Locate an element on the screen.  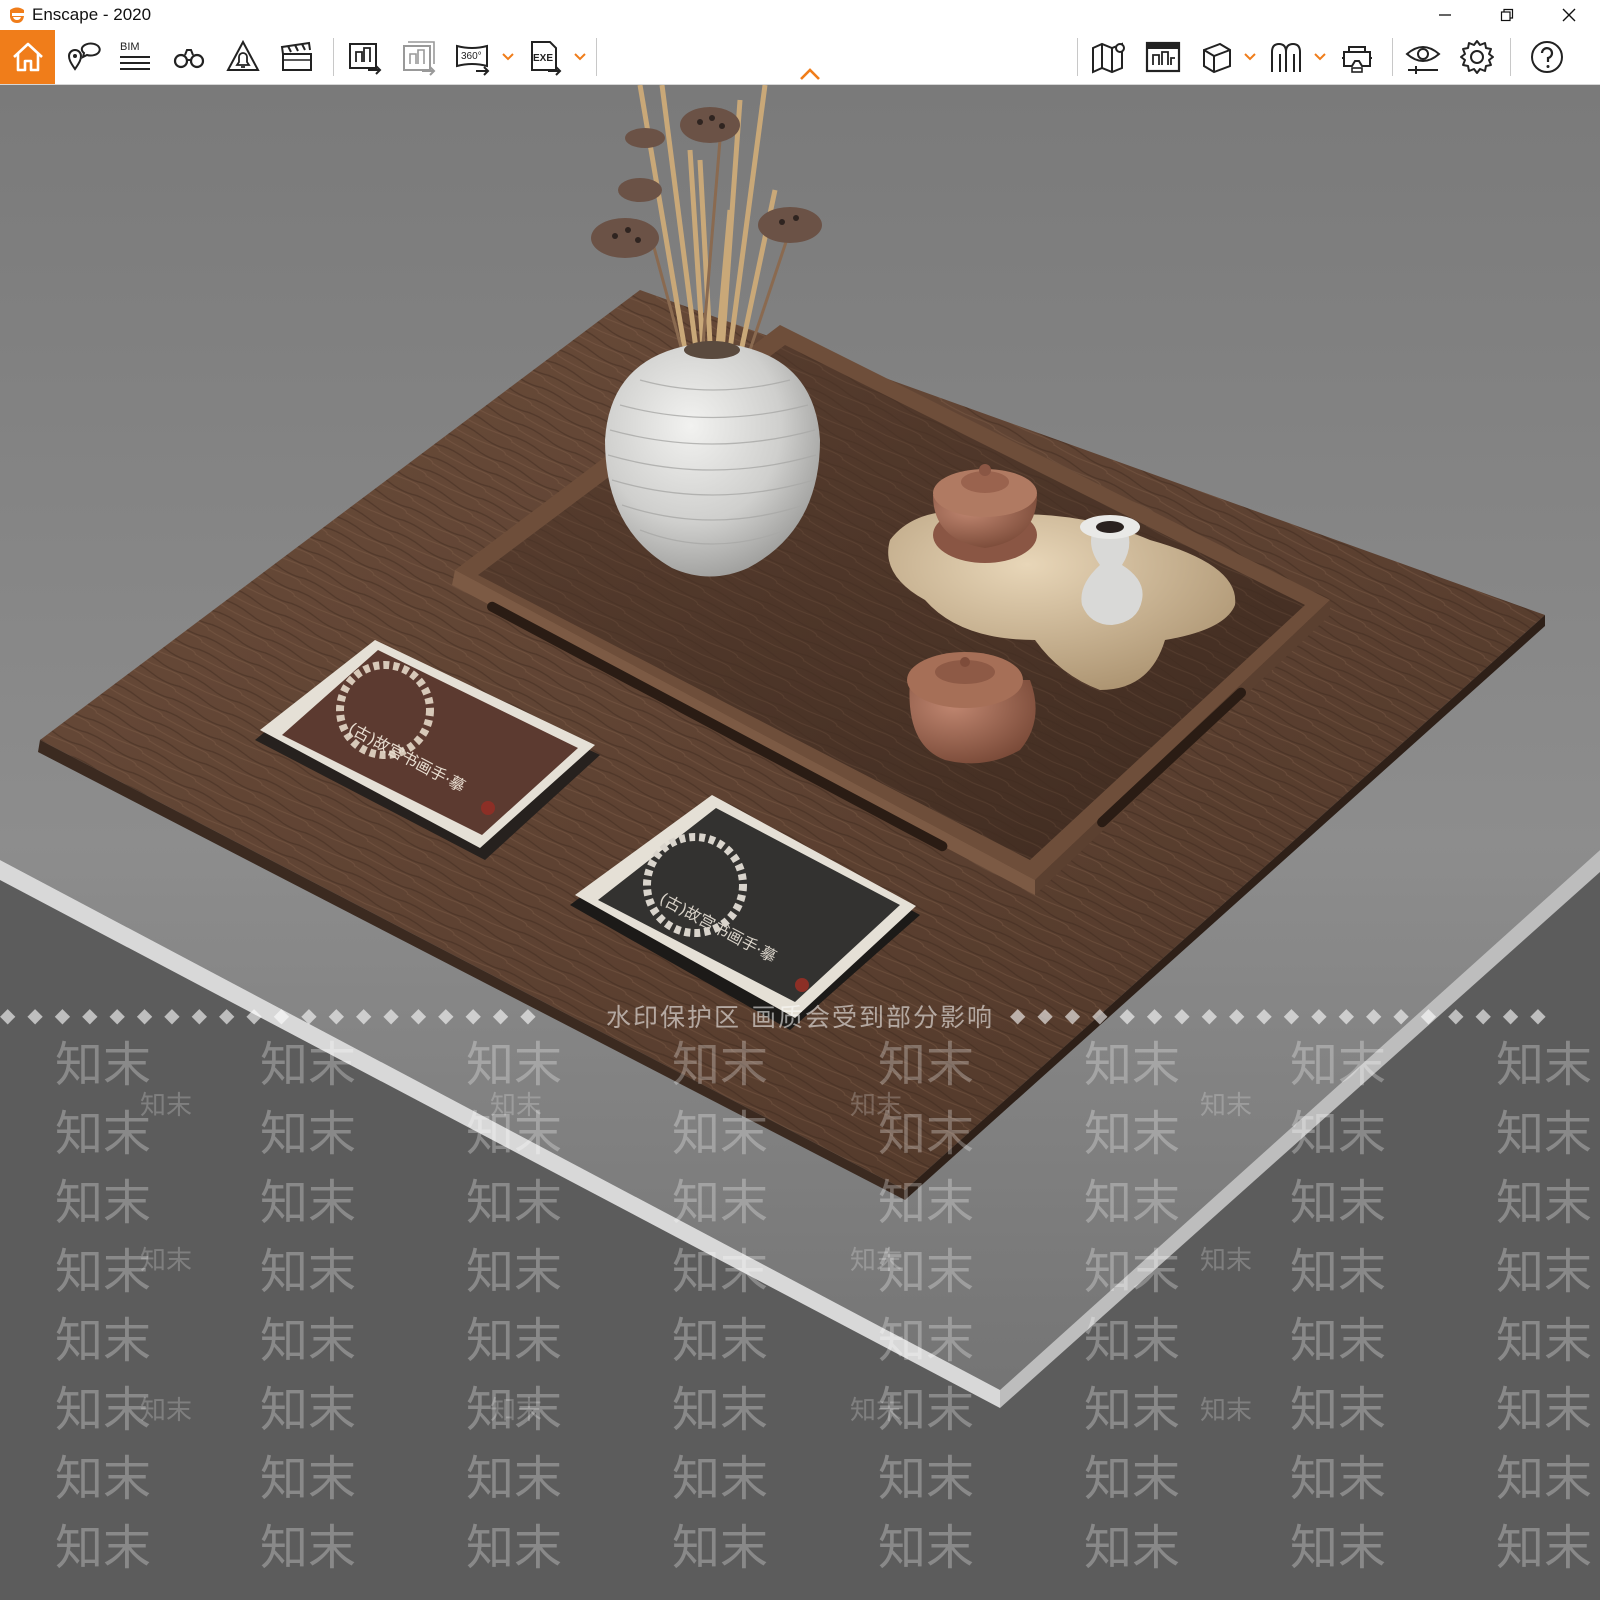
asset-library-icon is located at coordinates (1163, 57).